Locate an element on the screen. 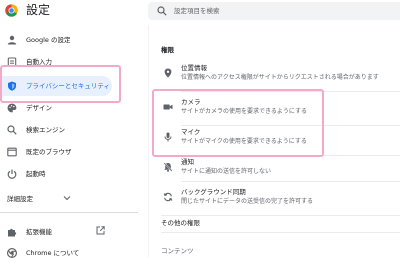 This screenshot has width=400, height=263. sidebar-item-label: 自動入力 is located at coordinates (39, 62).